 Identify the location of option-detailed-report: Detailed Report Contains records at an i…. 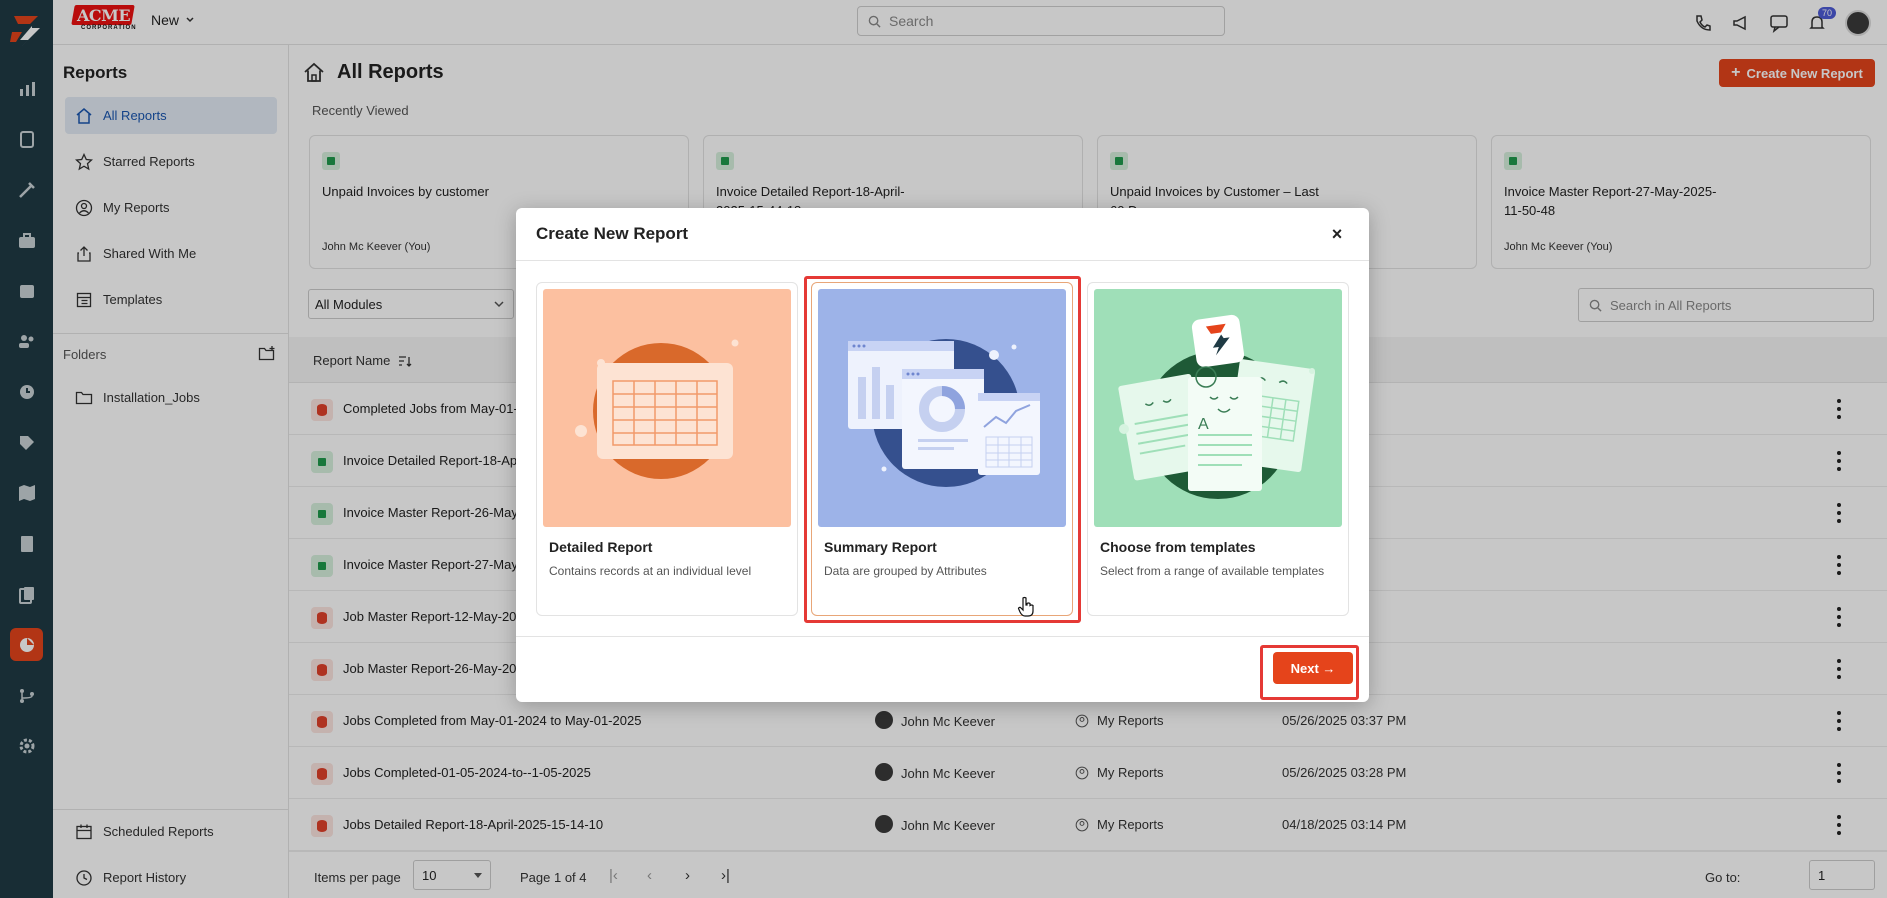
(667, 449).